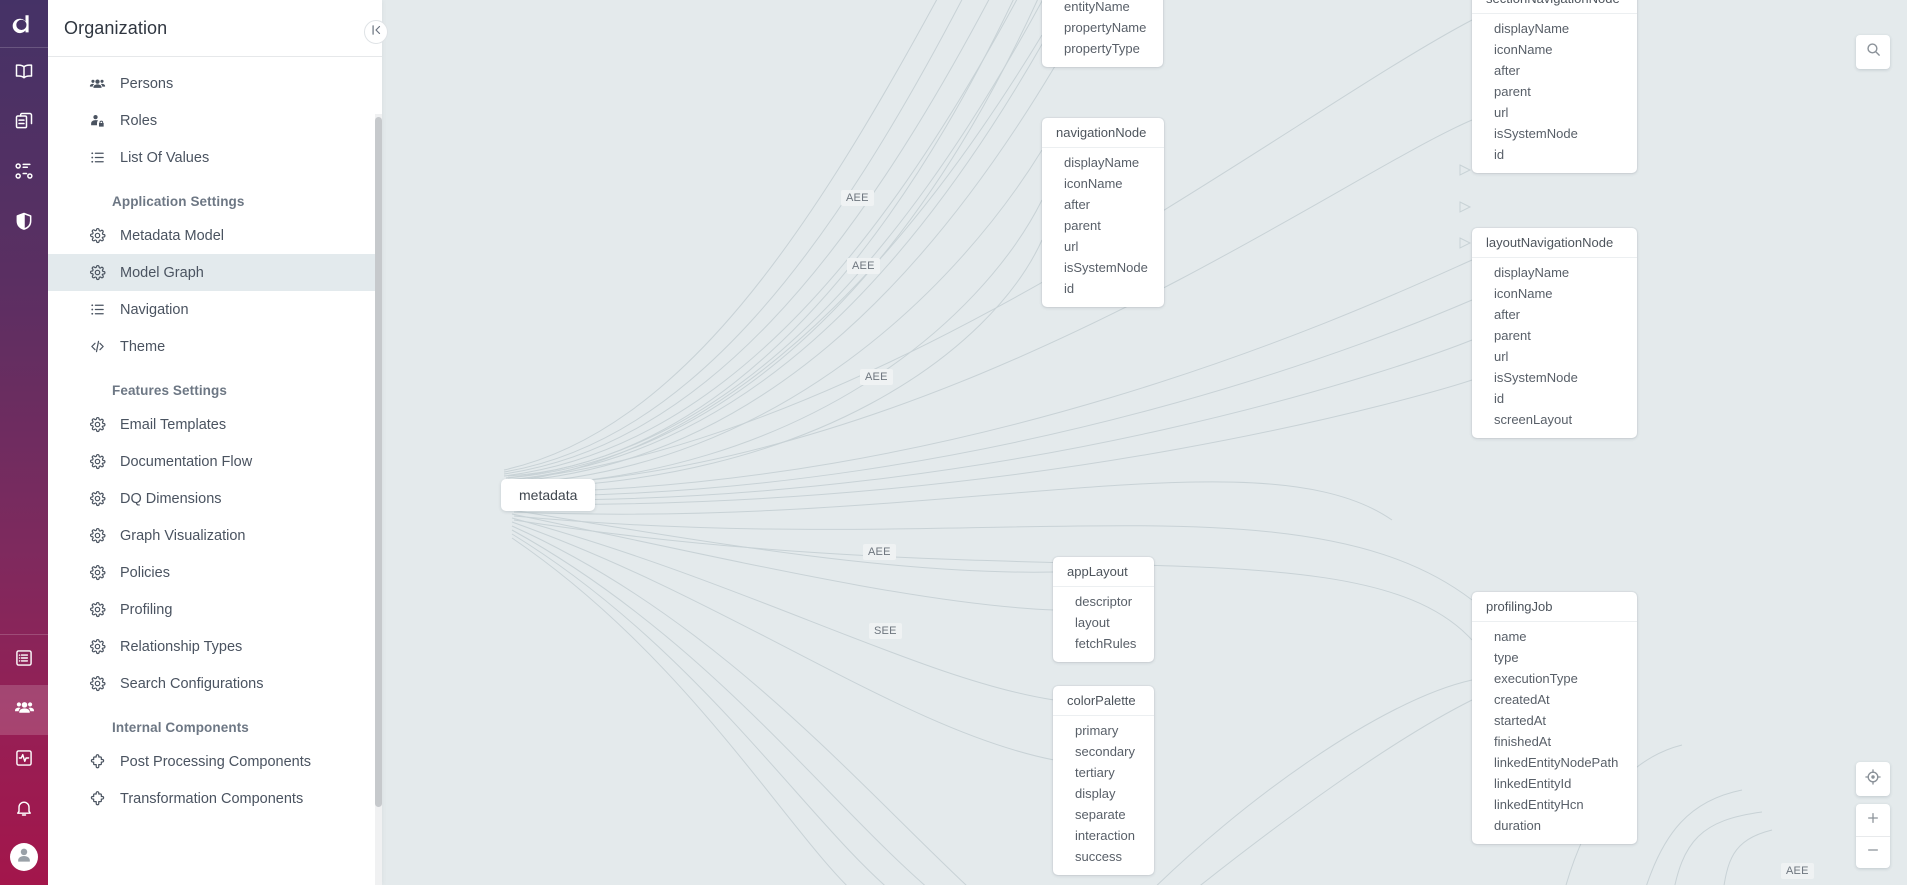  Describe the element at coordinates (215, 272) in the screenshot. I see `sidebar-item-model-graph: Model Graph` at that location.